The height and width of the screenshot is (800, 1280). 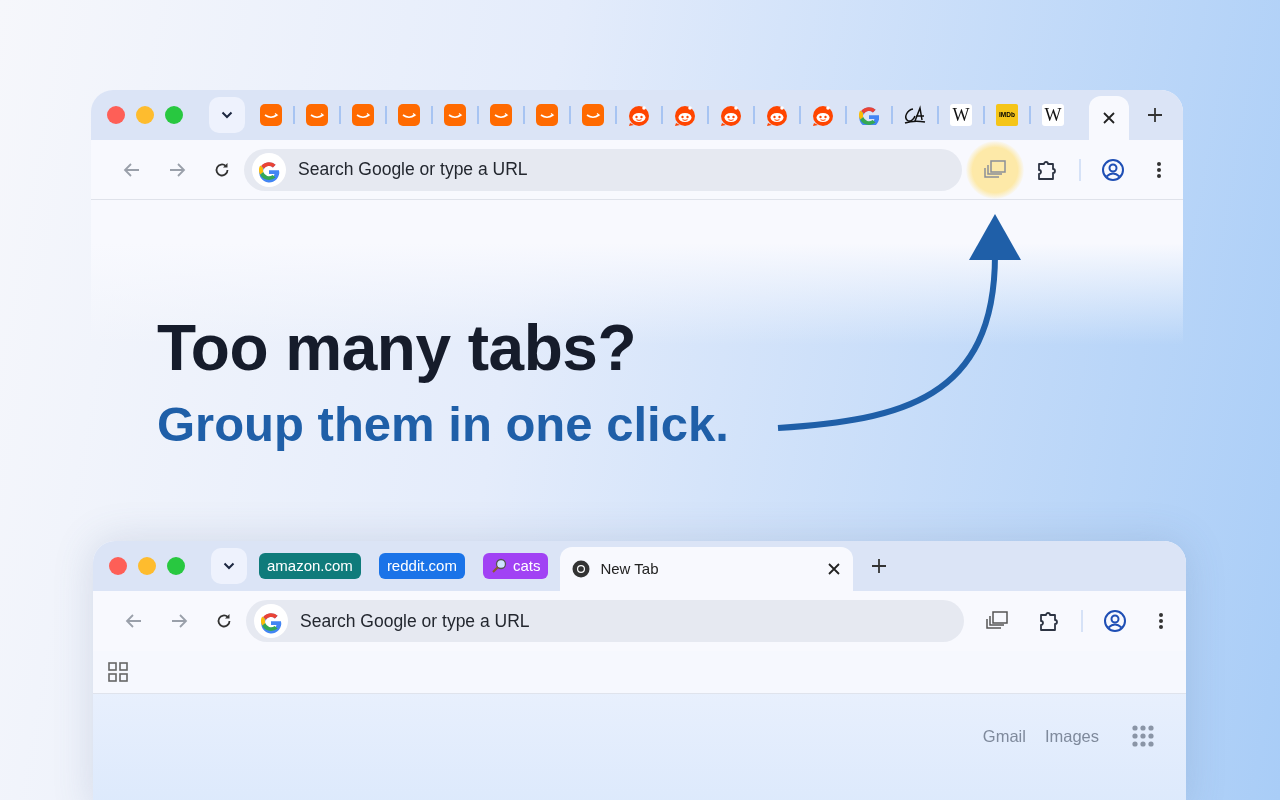 I want to click on browser-logo-icon, so click(x=581, y=569).